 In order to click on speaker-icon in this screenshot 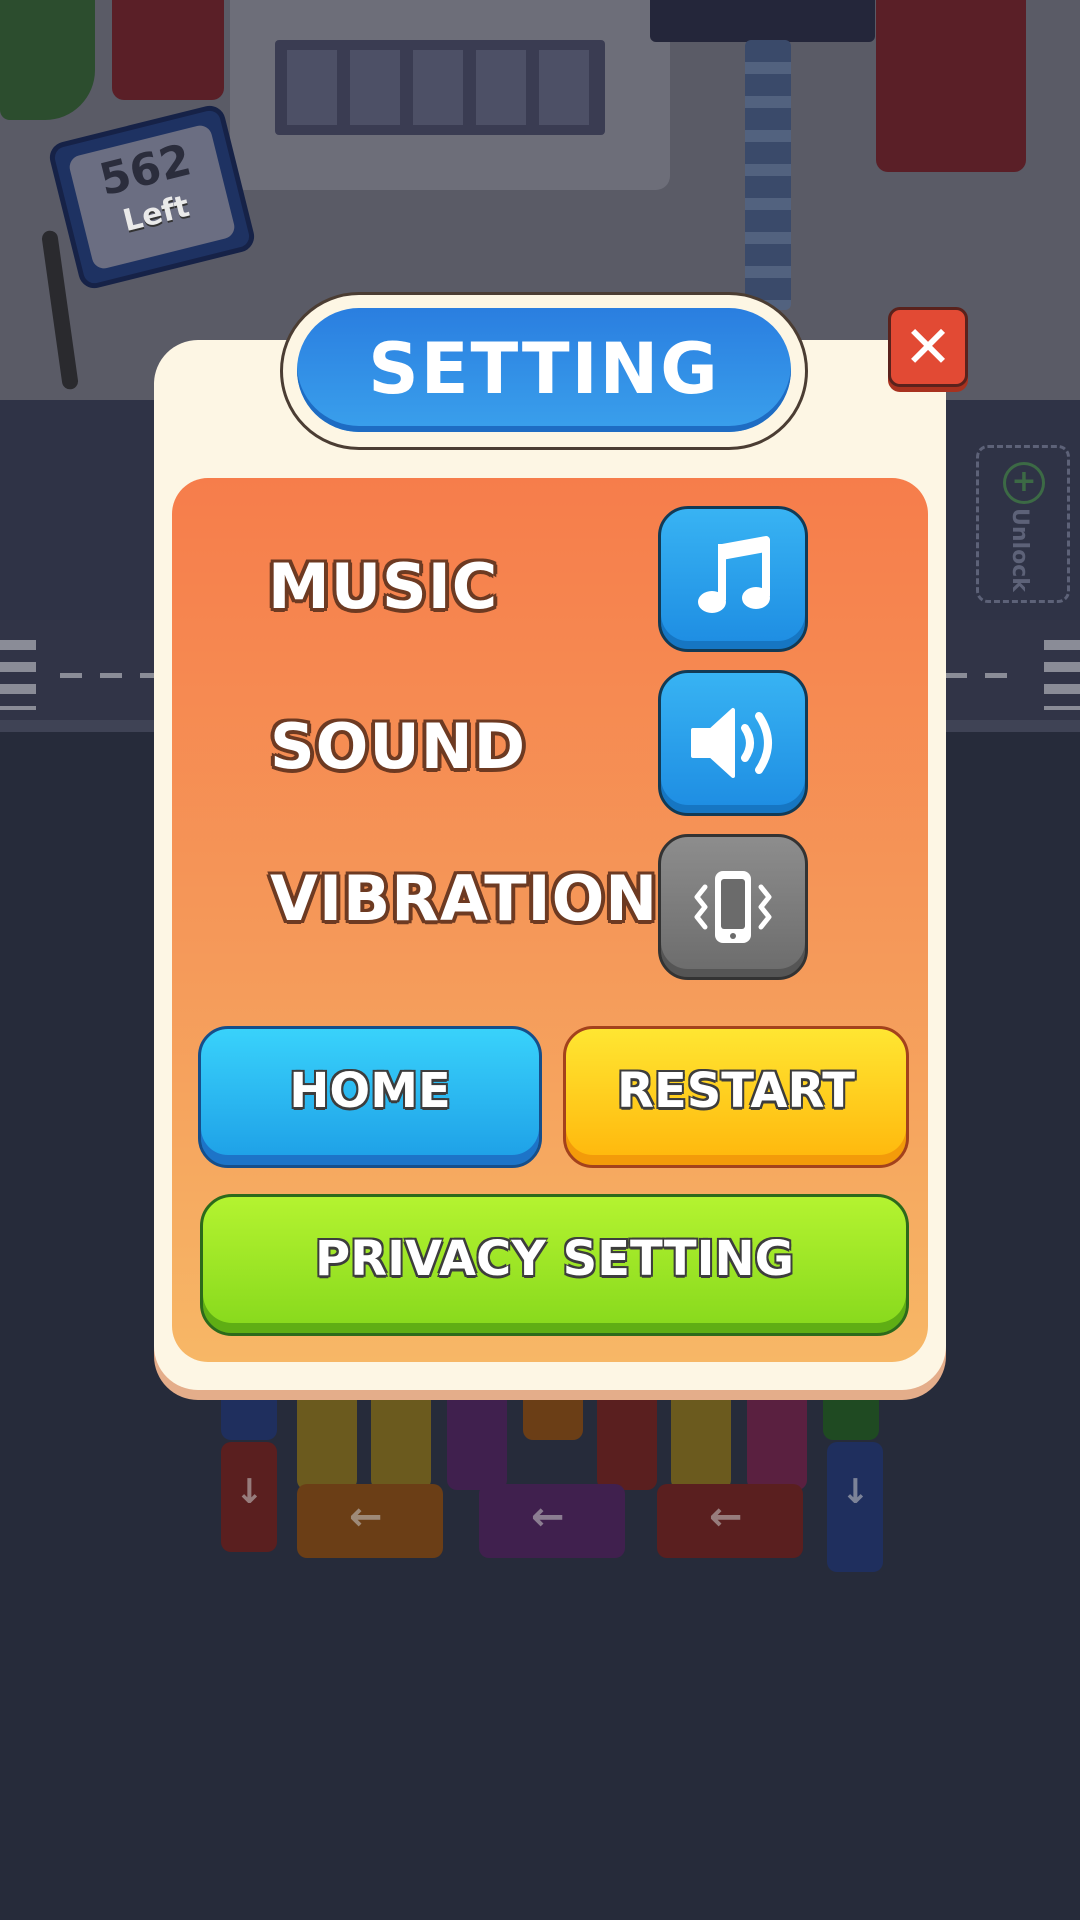, I will do `click(733, 743)`.